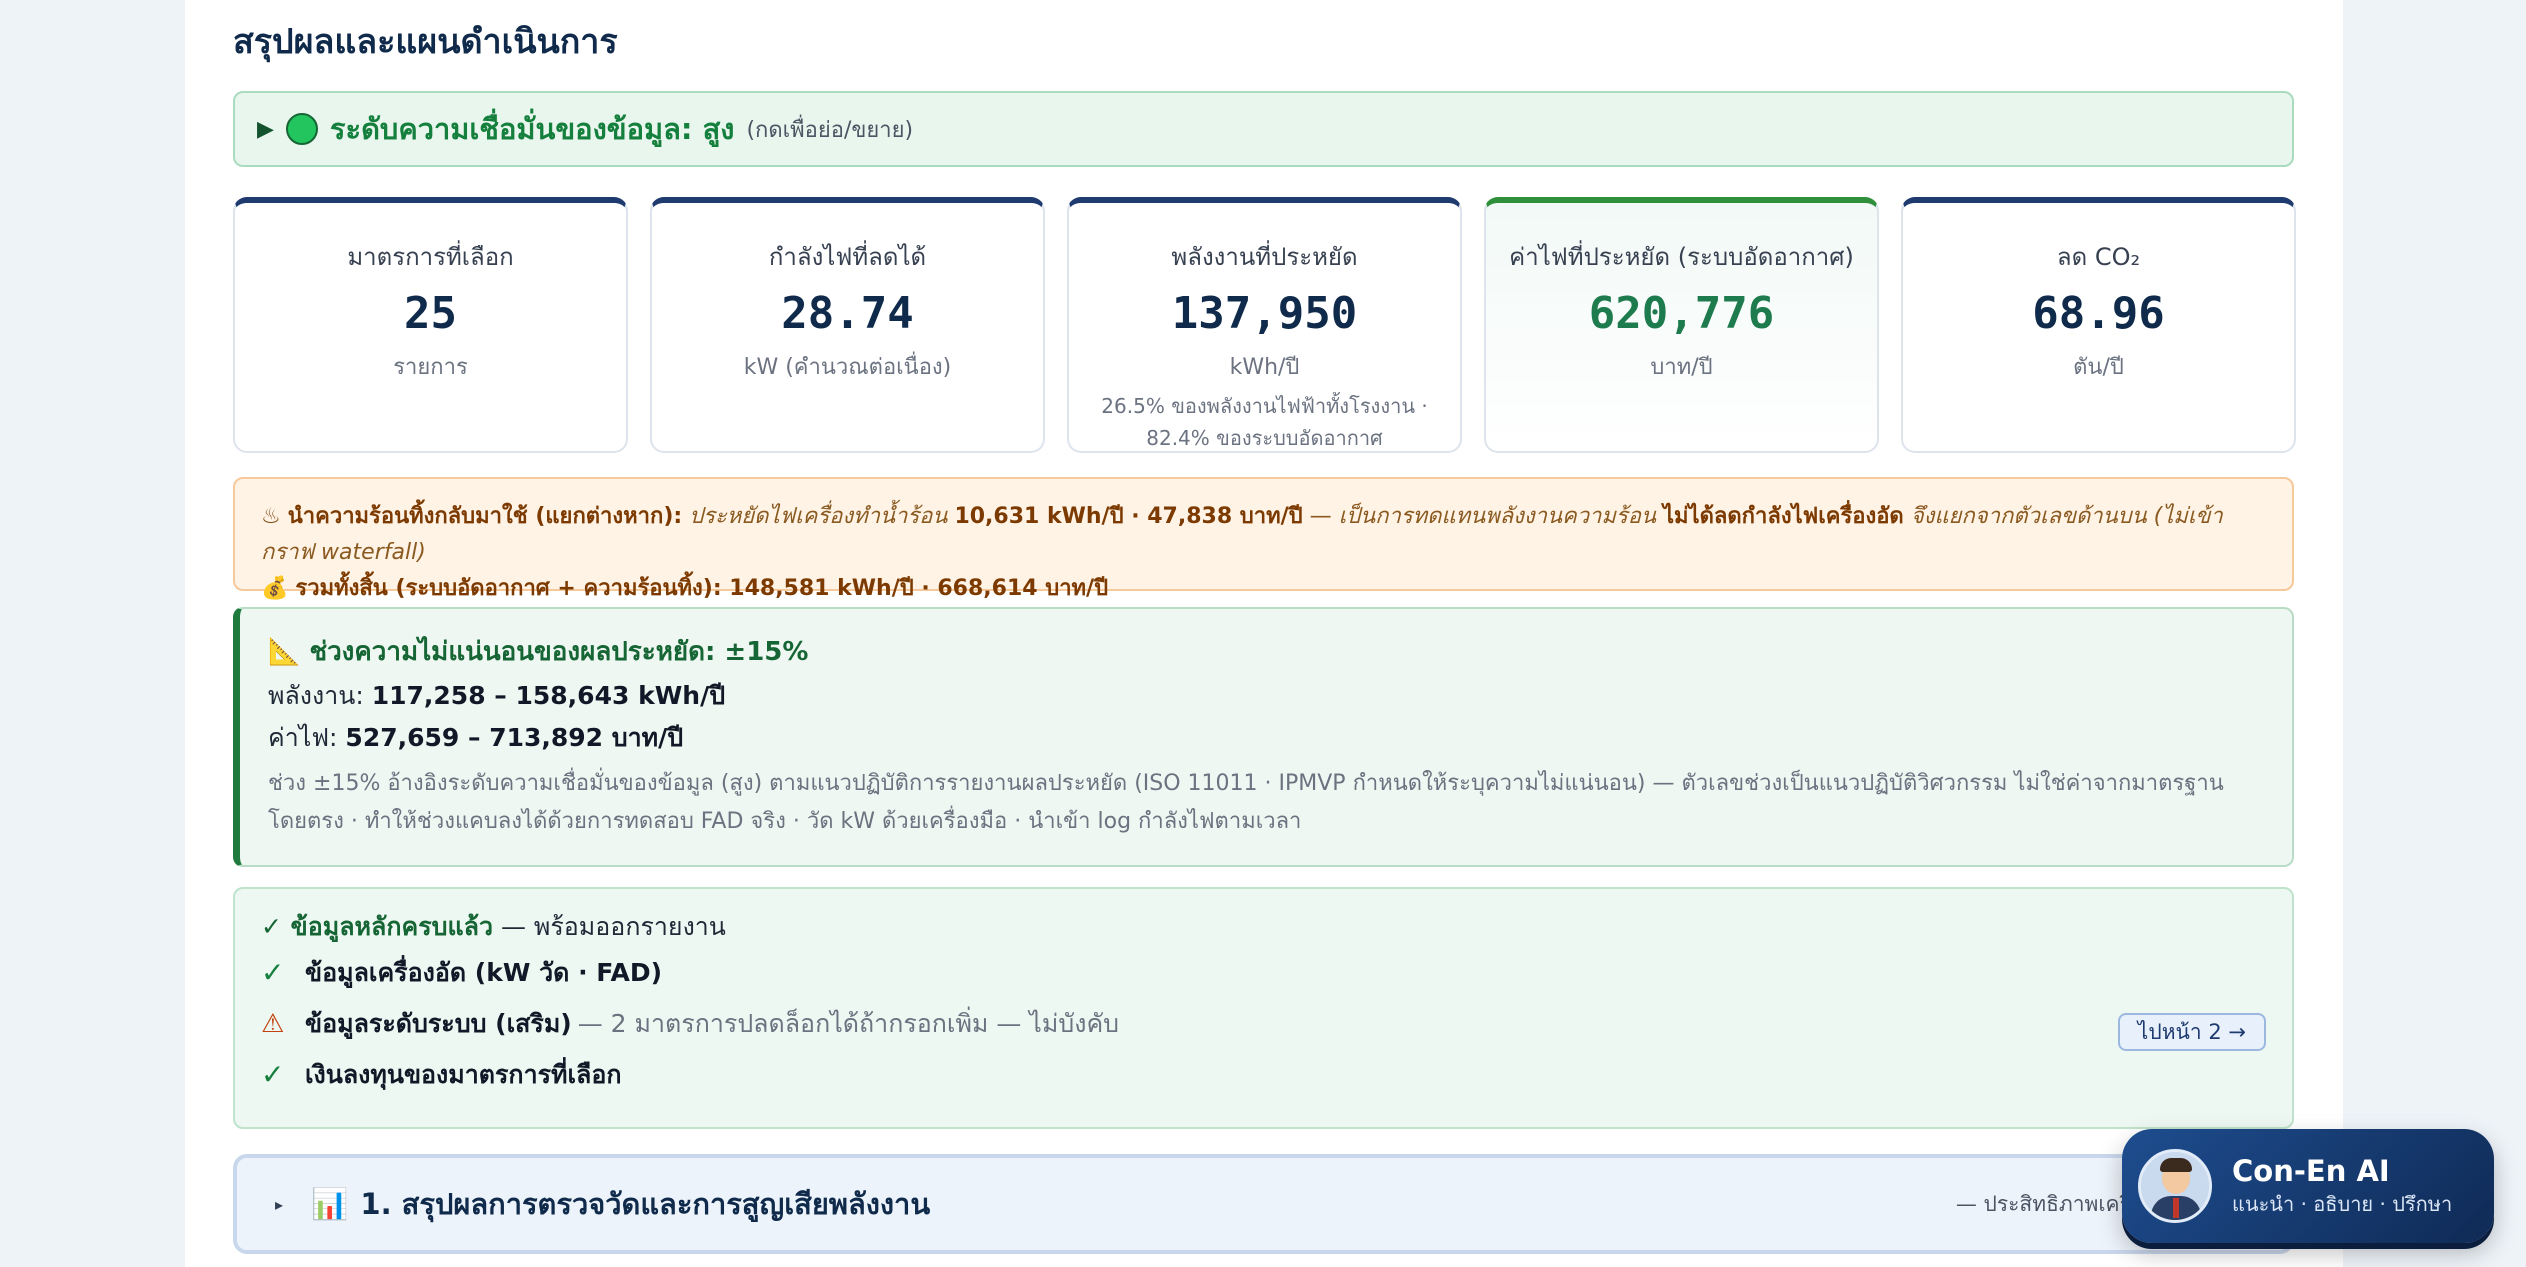 This screenshot has height=1267, width=2526. I want to click on metric-card-co2: ลด CO₂ 68.96 ตัน/ปี, so click(2098, 325).